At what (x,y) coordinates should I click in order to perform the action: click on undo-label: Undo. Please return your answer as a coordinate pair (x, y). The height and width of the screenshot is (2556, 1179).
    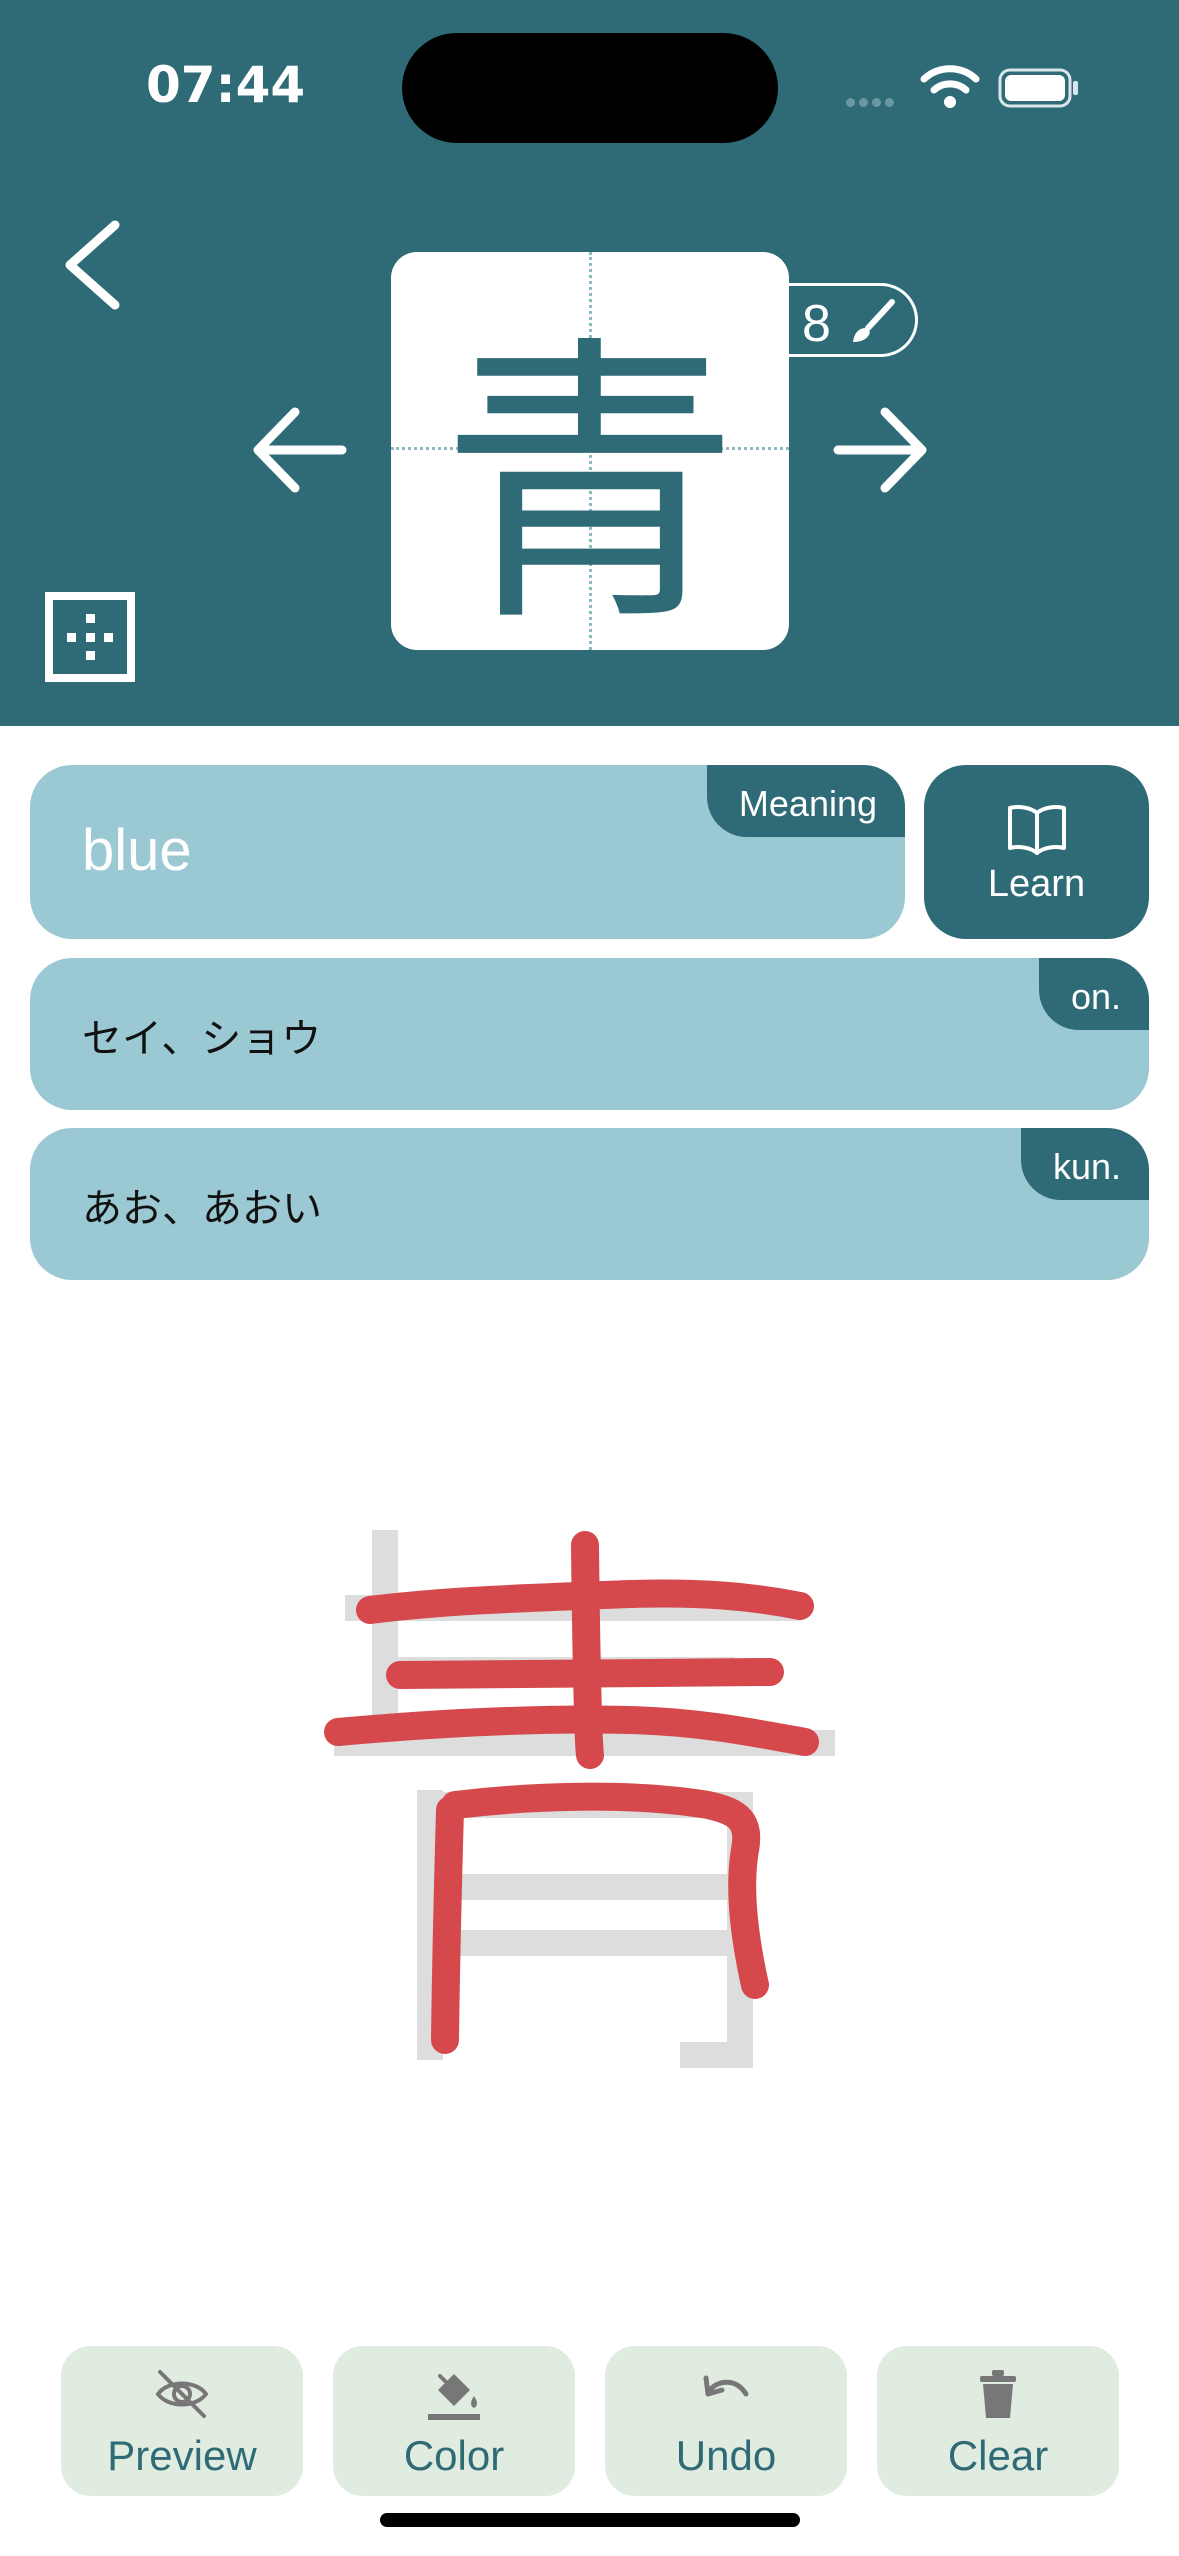
    Looking at the image, I should click on (726, 2455).